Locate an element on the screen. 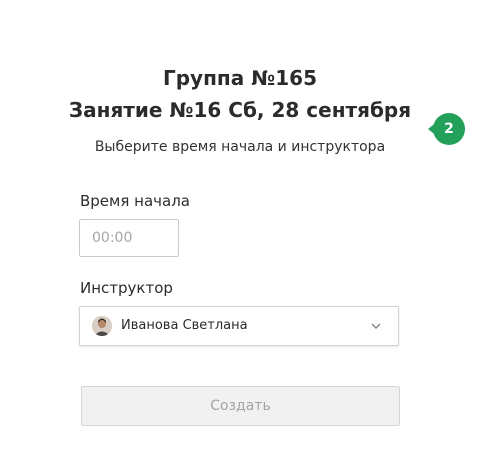 This screenshot has height=456, width=480. group-title: Группа №165 is located at coordinates (239, 78).